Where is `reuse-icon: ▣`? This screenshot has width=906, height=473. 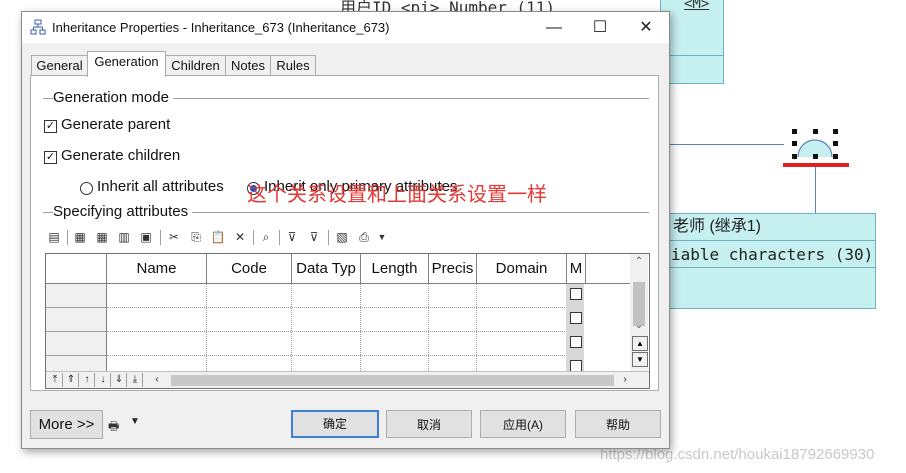 reuse-icon: ▣ is located at coordinates (146, 237).